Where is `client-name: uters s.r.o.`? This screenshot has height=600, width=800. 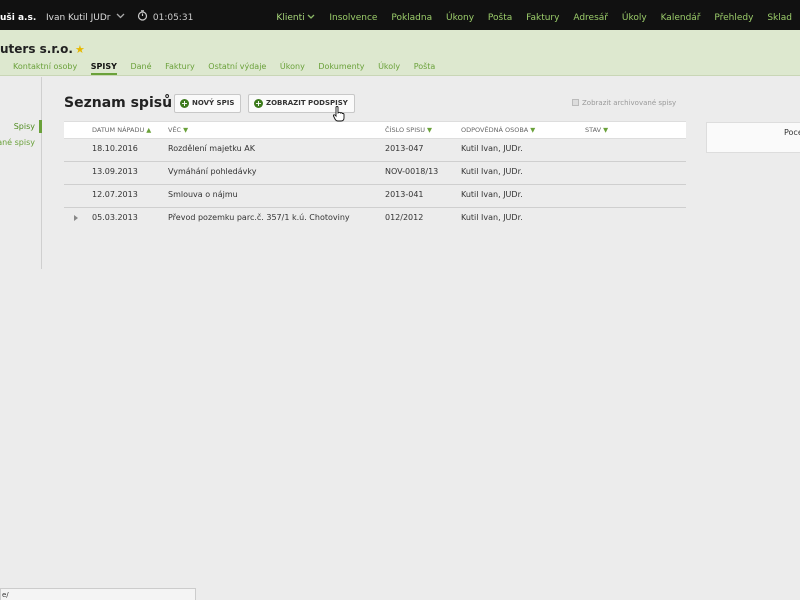 client-name: uters s.r.o. is located at coordinates (36, 49).